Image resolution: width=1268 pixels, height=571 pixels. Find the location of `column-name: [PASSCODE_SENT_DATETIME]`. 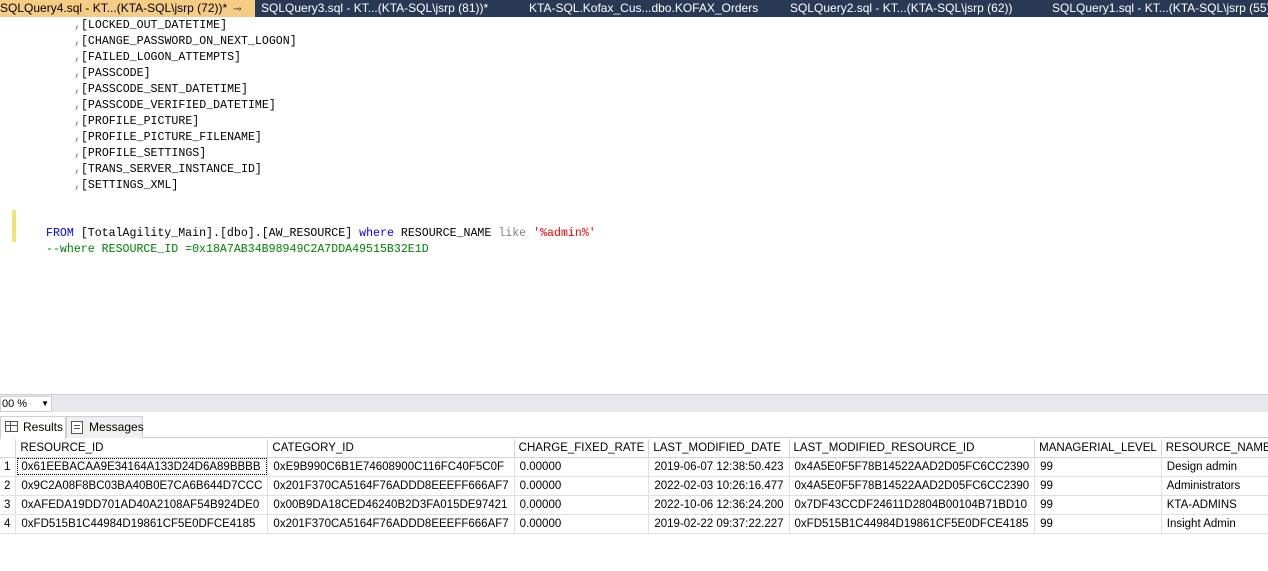

column-name: [PASSCODE_SENT_DATETIME] is located at coordinates (164, 89).